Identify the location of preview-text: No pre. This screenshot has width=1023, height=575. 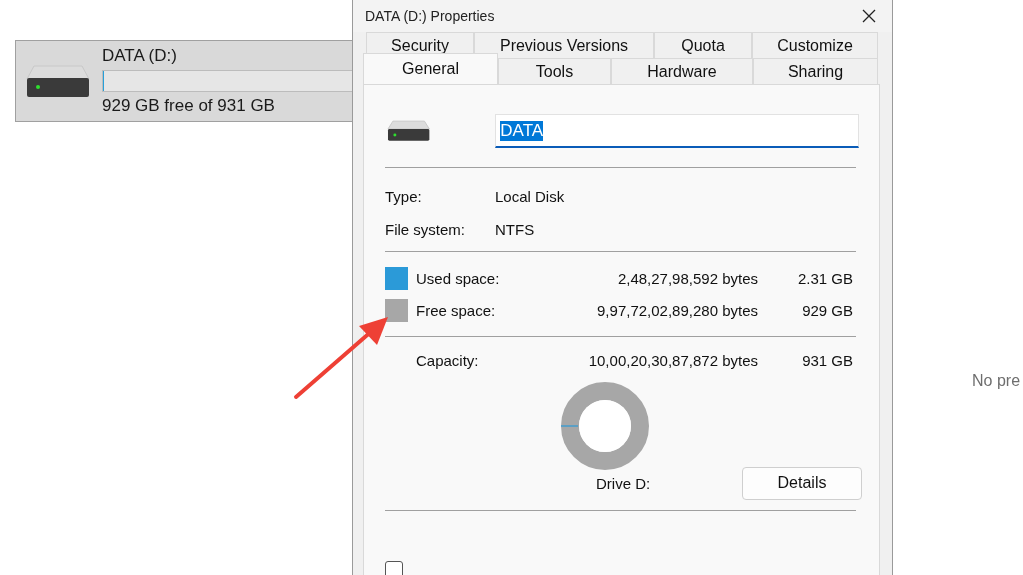
(996, 381).